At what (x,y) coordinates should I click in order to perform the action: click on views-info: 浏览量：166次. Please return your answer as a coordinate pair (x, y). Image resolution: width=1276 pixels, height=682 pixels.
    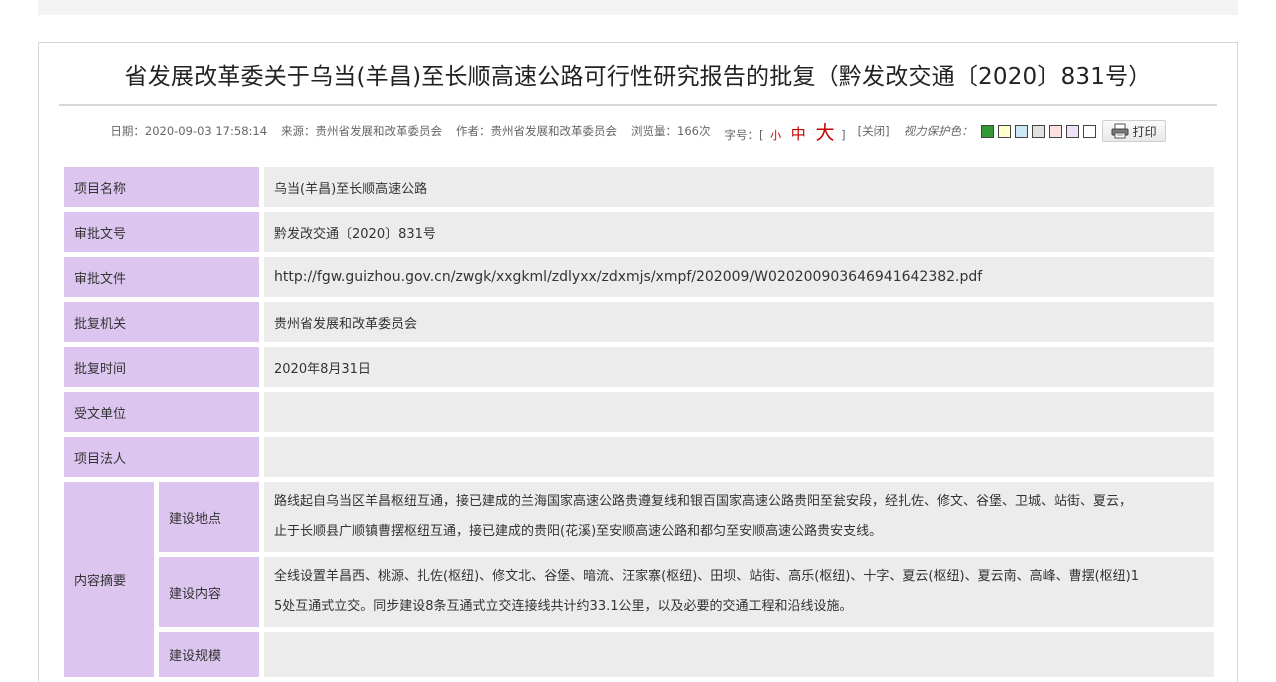
    Looking at the image, I should click on (671, 131).